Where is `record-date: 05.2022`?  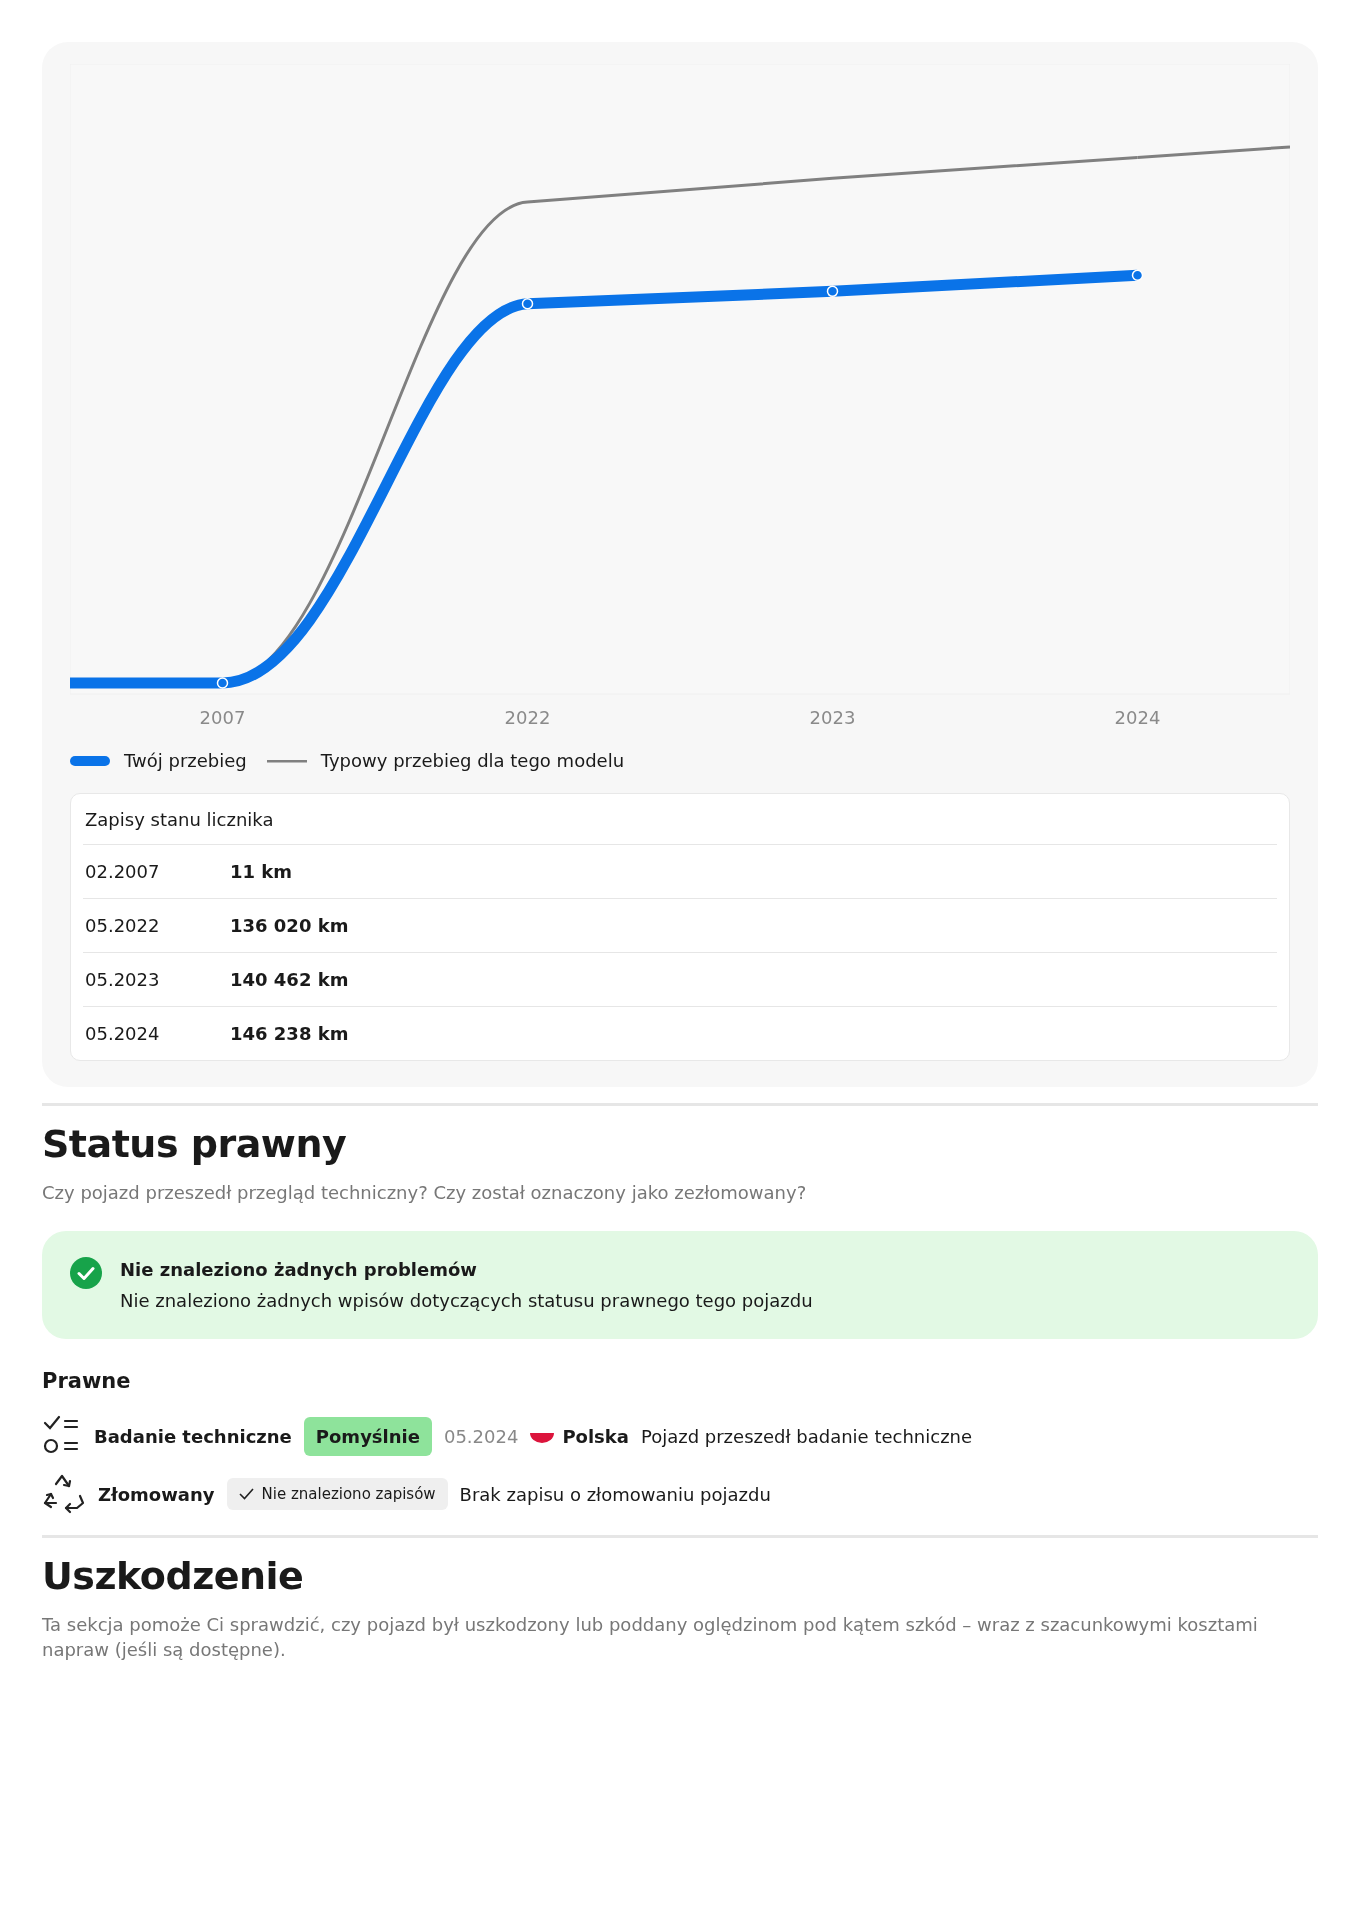
record-date: 05.2022 is located at coordinates (122, 925).